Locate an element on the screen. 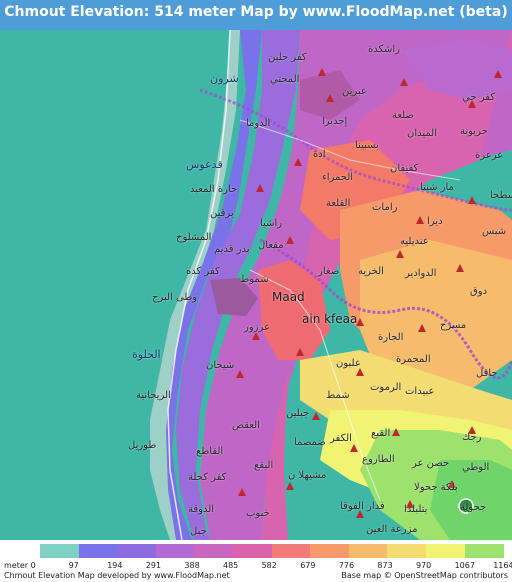  place-label: مسرح is located at coordinates (453, 325).